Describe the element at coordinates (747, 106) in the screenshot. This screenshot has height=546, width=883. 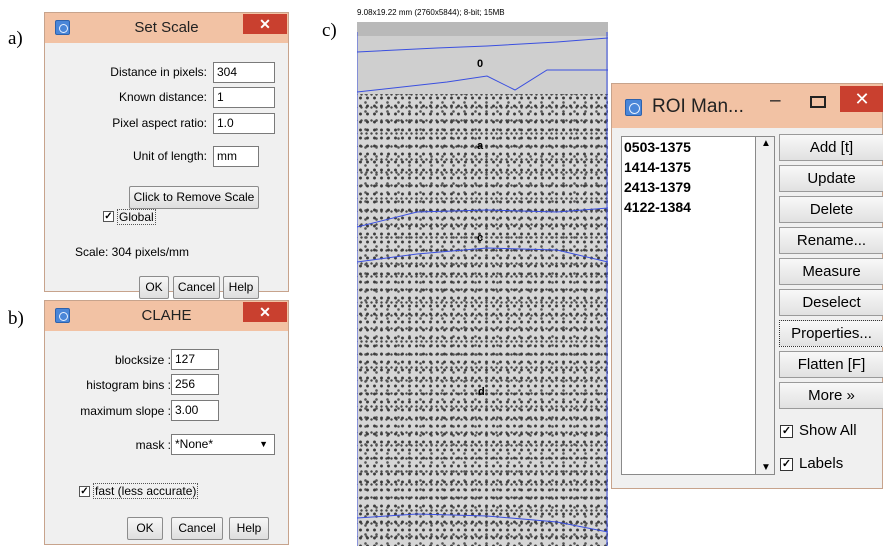
I see `roi-manager-titlebar: ROI Man... – ✕` at that location.